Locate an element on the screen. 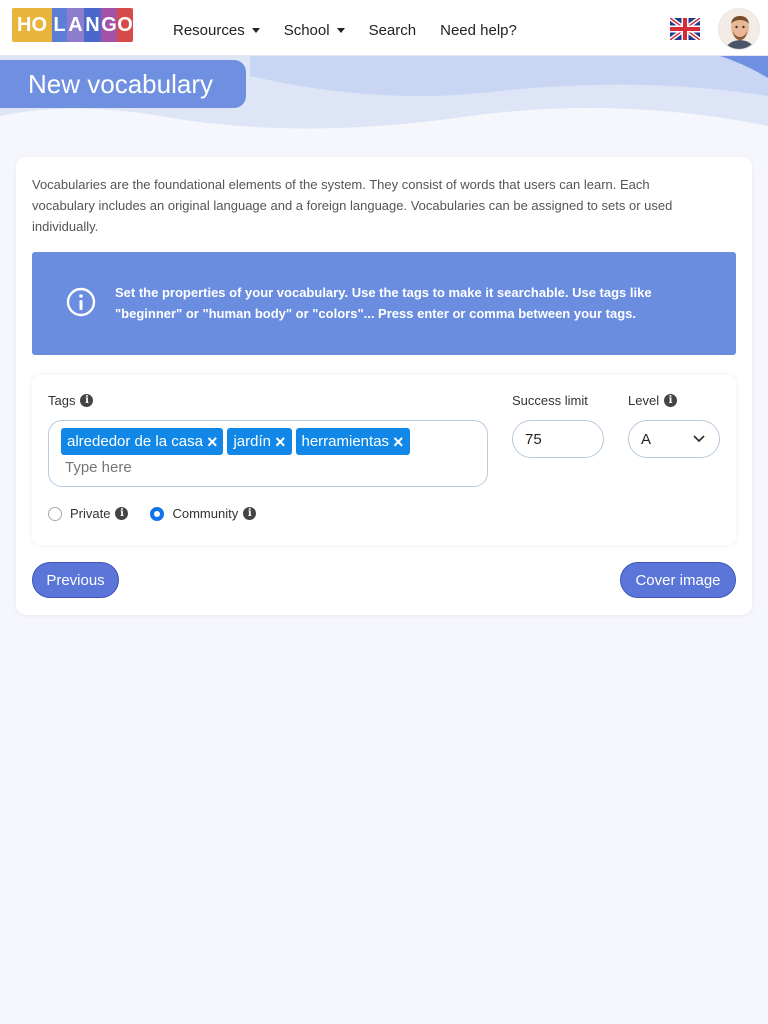 This screenshot has height=1024, width=768. visibility-radio-group: Private i Community i is located at coordinates (163, 513).